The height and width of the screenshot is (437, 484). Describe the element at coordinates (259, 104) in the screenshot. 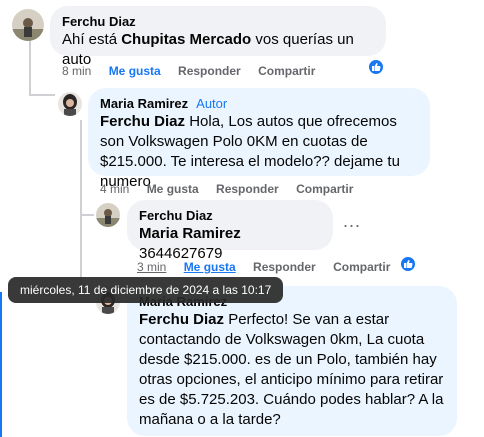

I see `comment-author-row: Maria Ramirez Autor` at that location.